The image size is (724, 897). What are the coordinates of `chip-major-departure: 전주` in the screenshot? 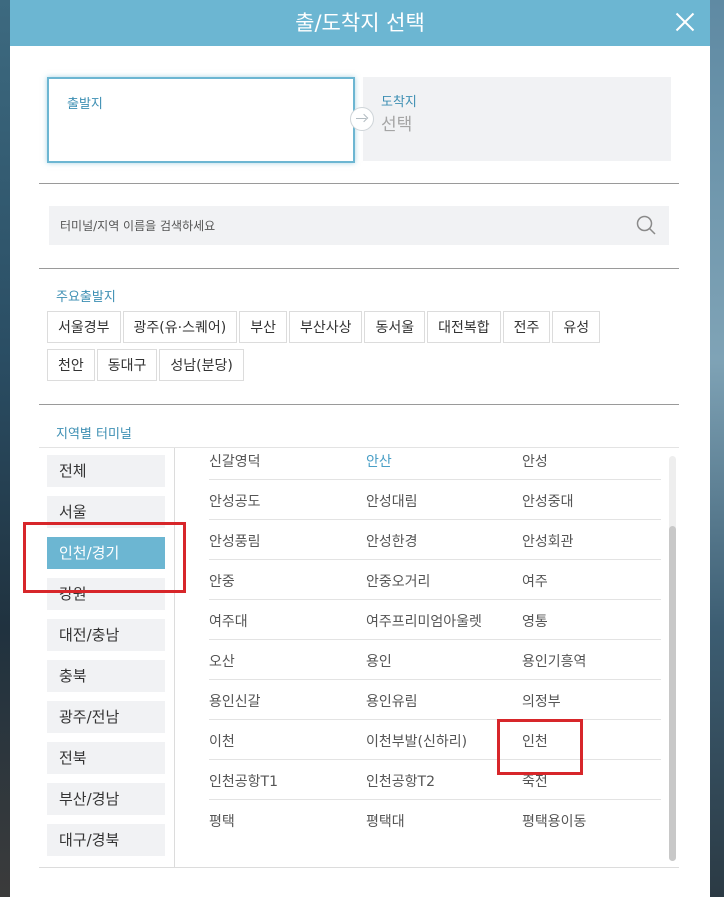 It's located at (526, 327).